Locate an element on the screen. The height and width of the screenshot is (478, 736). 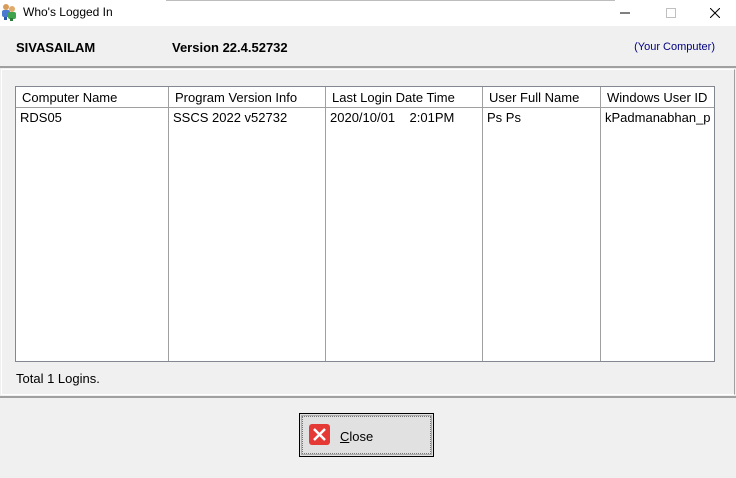
cell-user-full-name: Ps Ps is located at coordinates (504, 117).